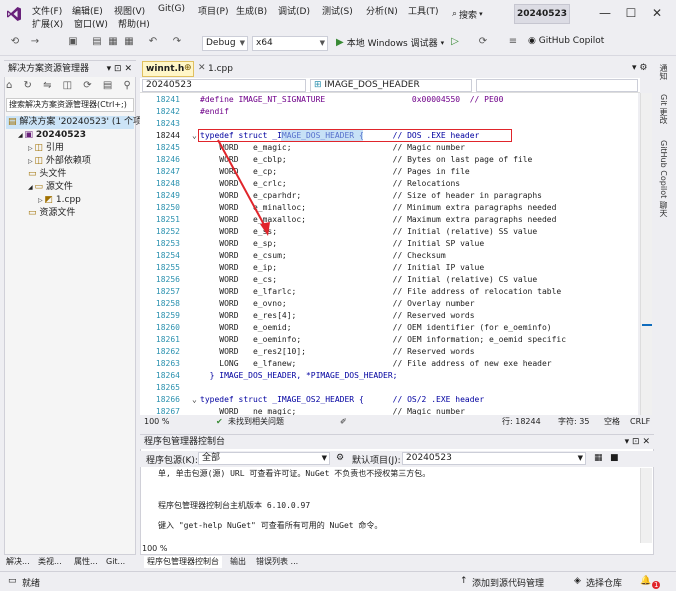 The height and width of the screenshot is (591, 676). I want to click on solution-explorer-toolbar: ⌂ ↻ ⇋ ◫ ⟳ ▤ ⚲, so click(70, 88).